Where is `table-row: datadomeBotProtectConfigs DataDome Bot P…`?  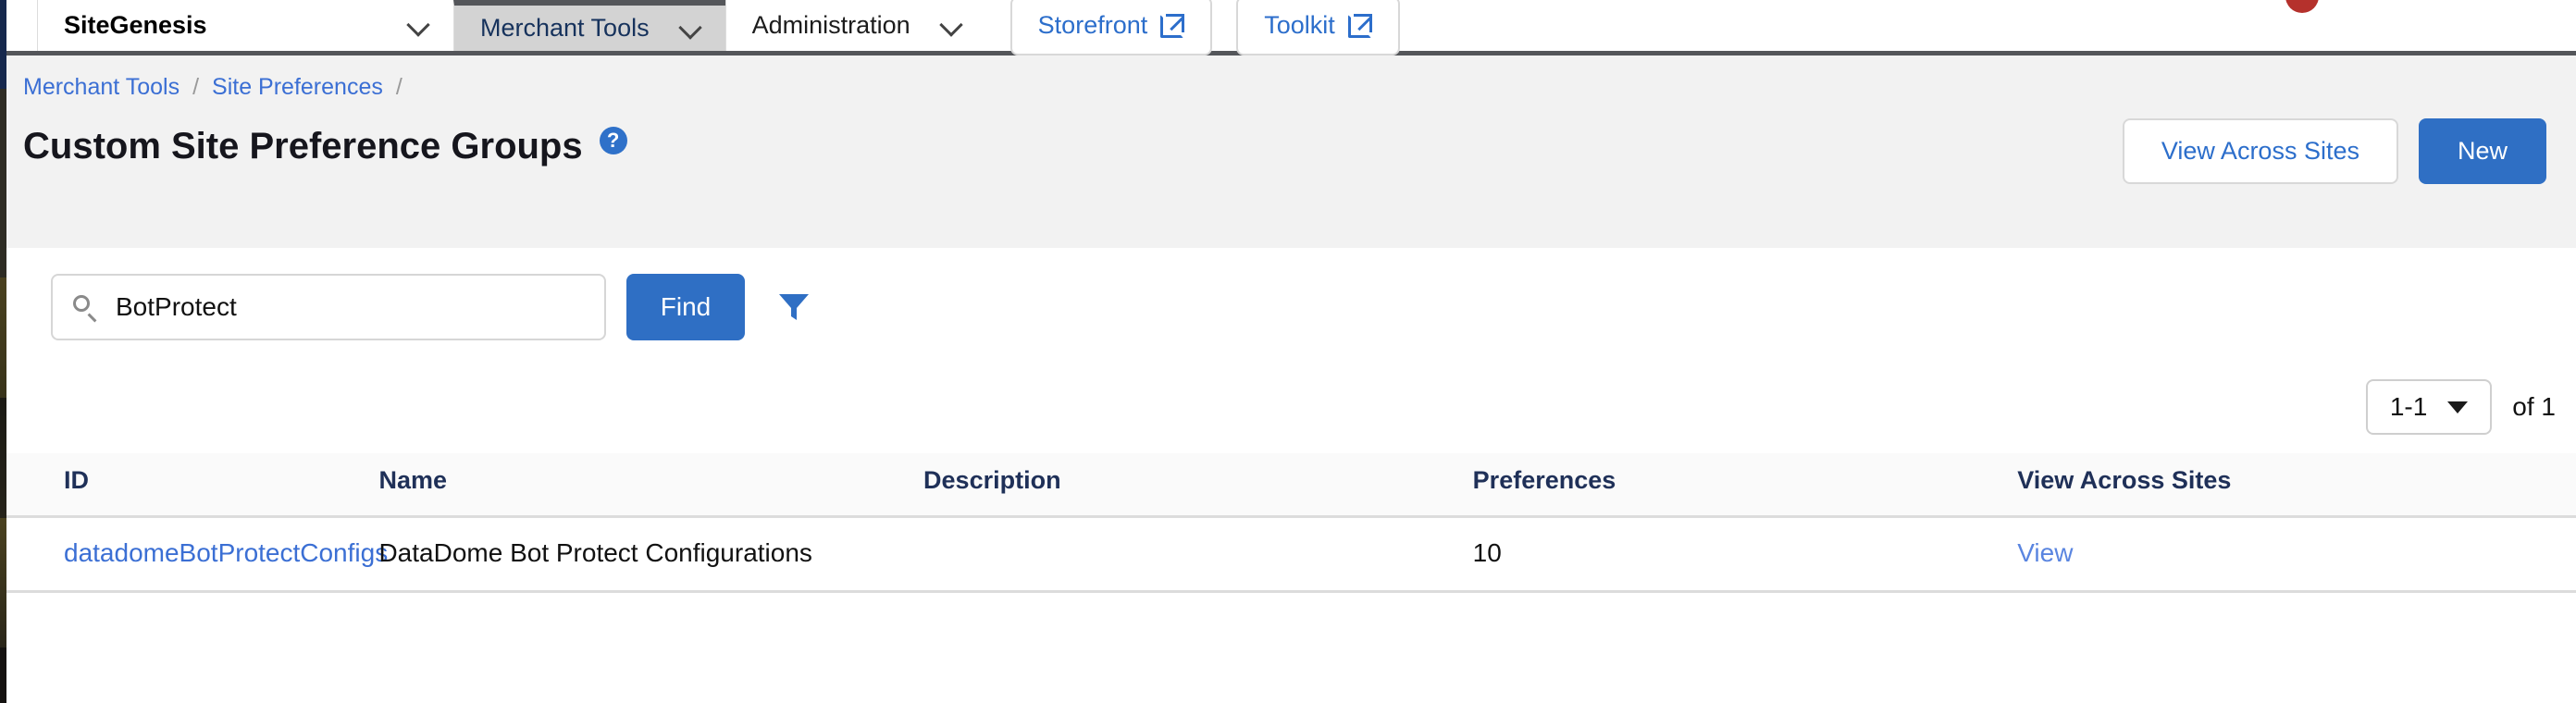 table-row: datadomeBotProtectConfigs DataDome Bot P… is located at coordinates (1291, 554).